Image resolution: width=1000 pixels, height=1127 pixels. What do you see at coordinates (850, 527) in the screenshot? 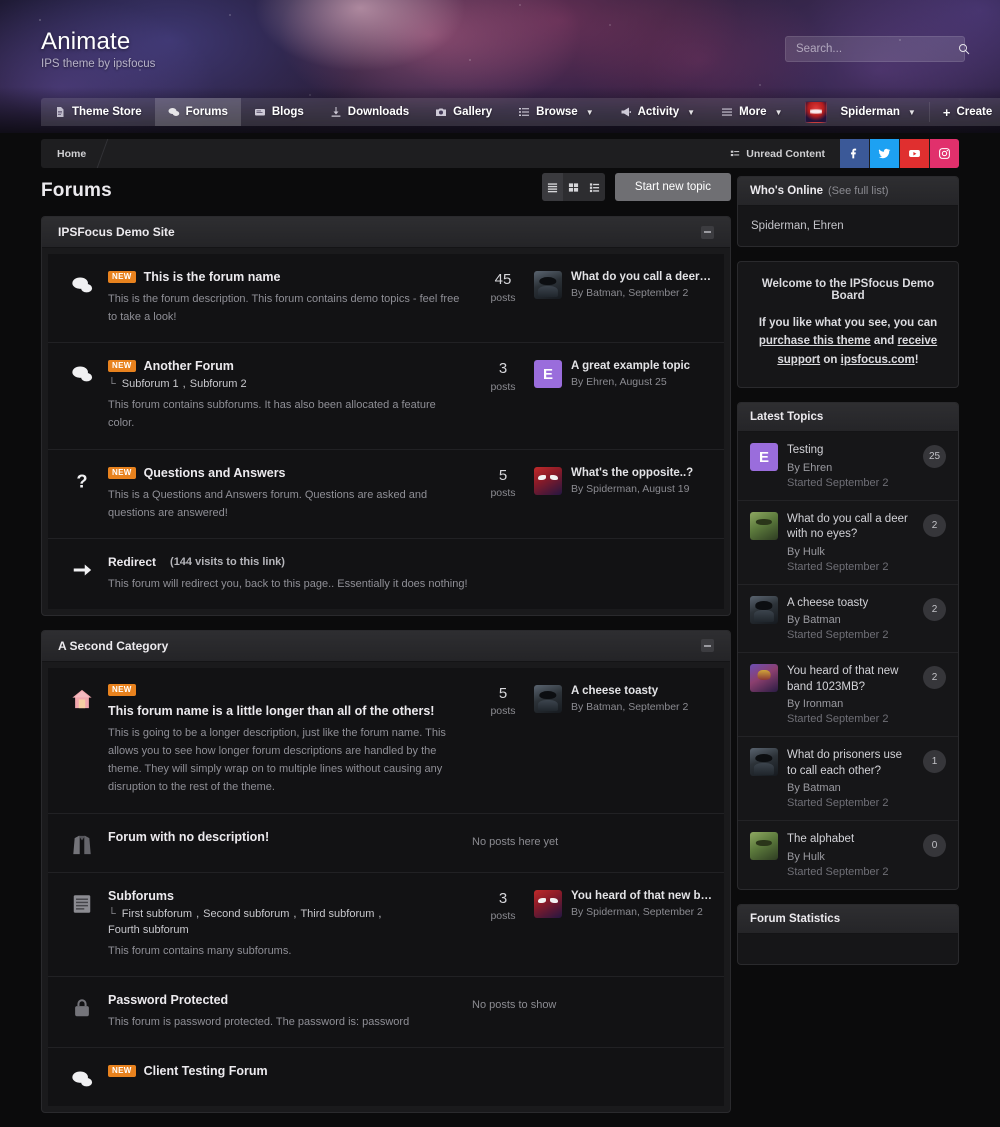
I see `latest-topic-title: What do you call a deer with no eyes?` at bounding box center [850, 527].